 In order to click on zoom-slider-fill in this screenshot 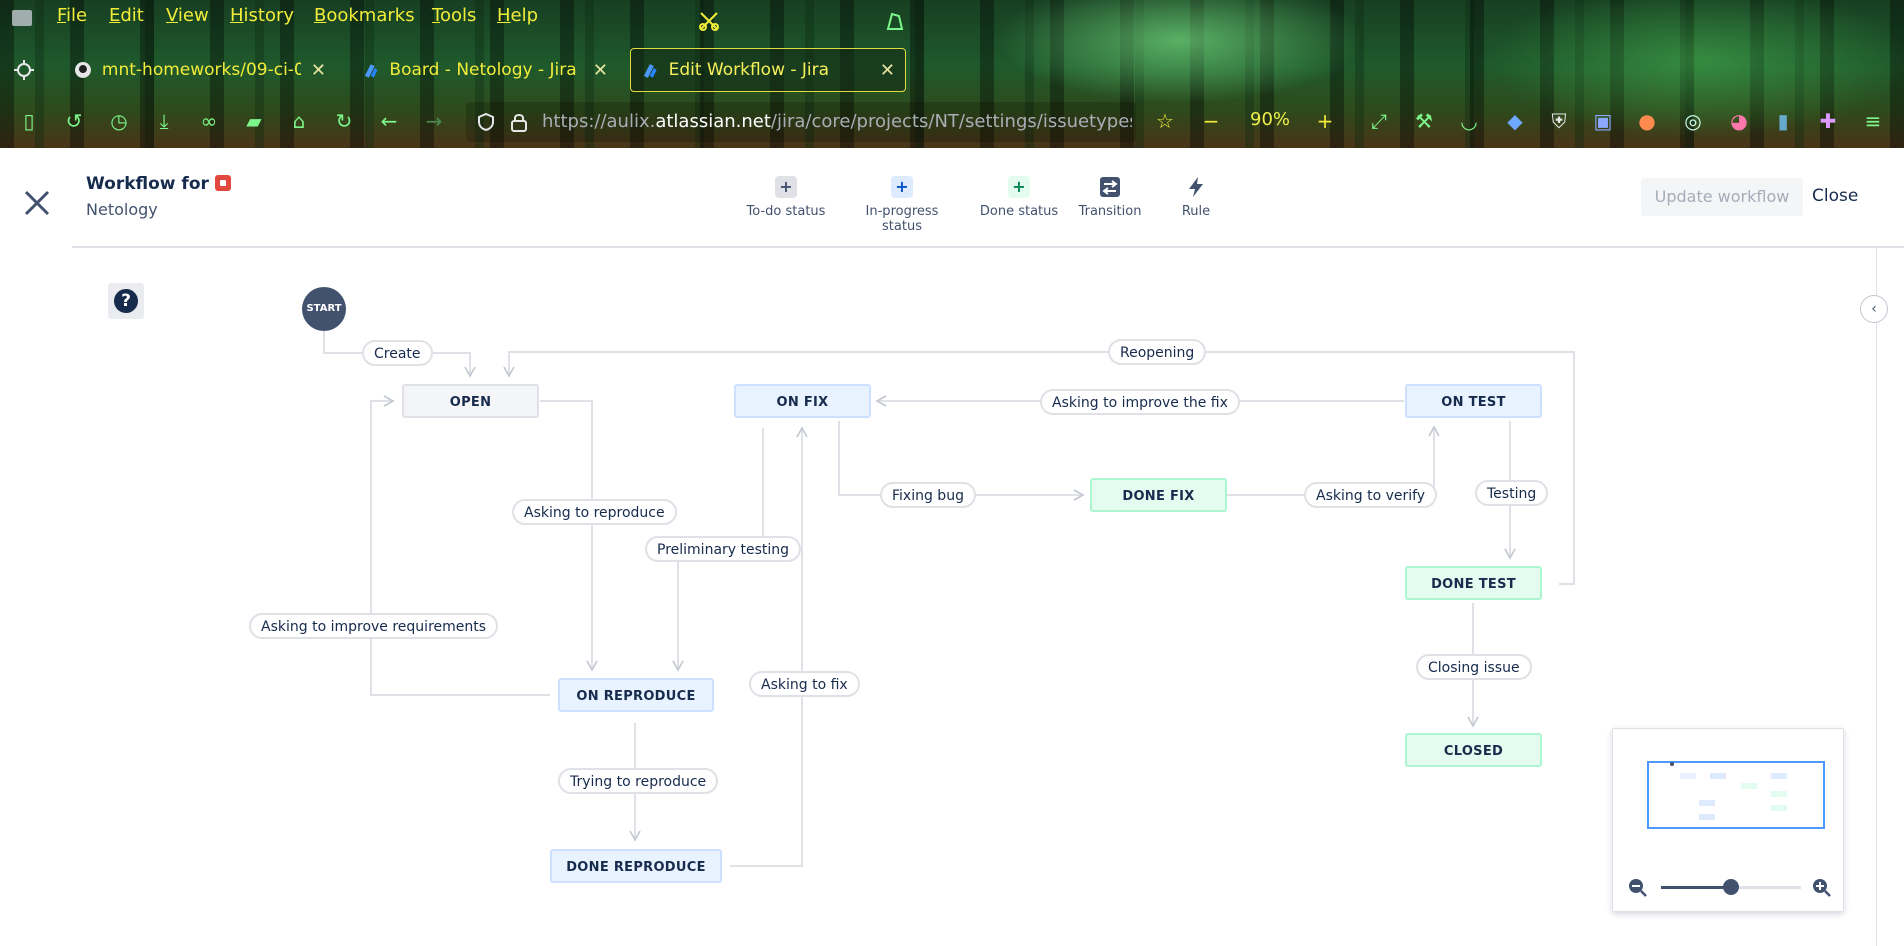, I will do `click(1696, 887)`.